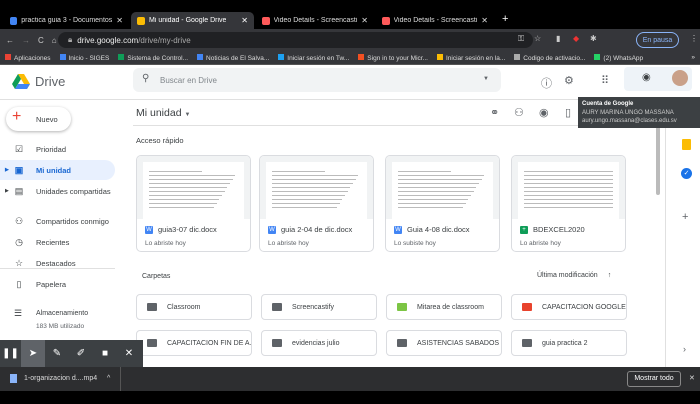 The width and height of the screenshot is (700, 404). Describe the element at coordinates (693, 57) in the screenshot. I see `more-bookmarks-icon: »` at that location.